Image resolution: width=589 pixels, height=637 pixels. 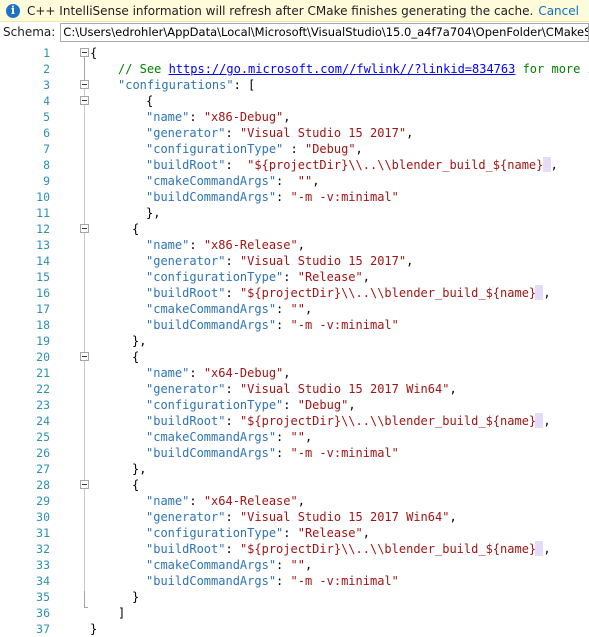 What do you see at coordinates (46, 165) in the screenshot?
I see `line-number: 8` at bounding box center [46, 165].